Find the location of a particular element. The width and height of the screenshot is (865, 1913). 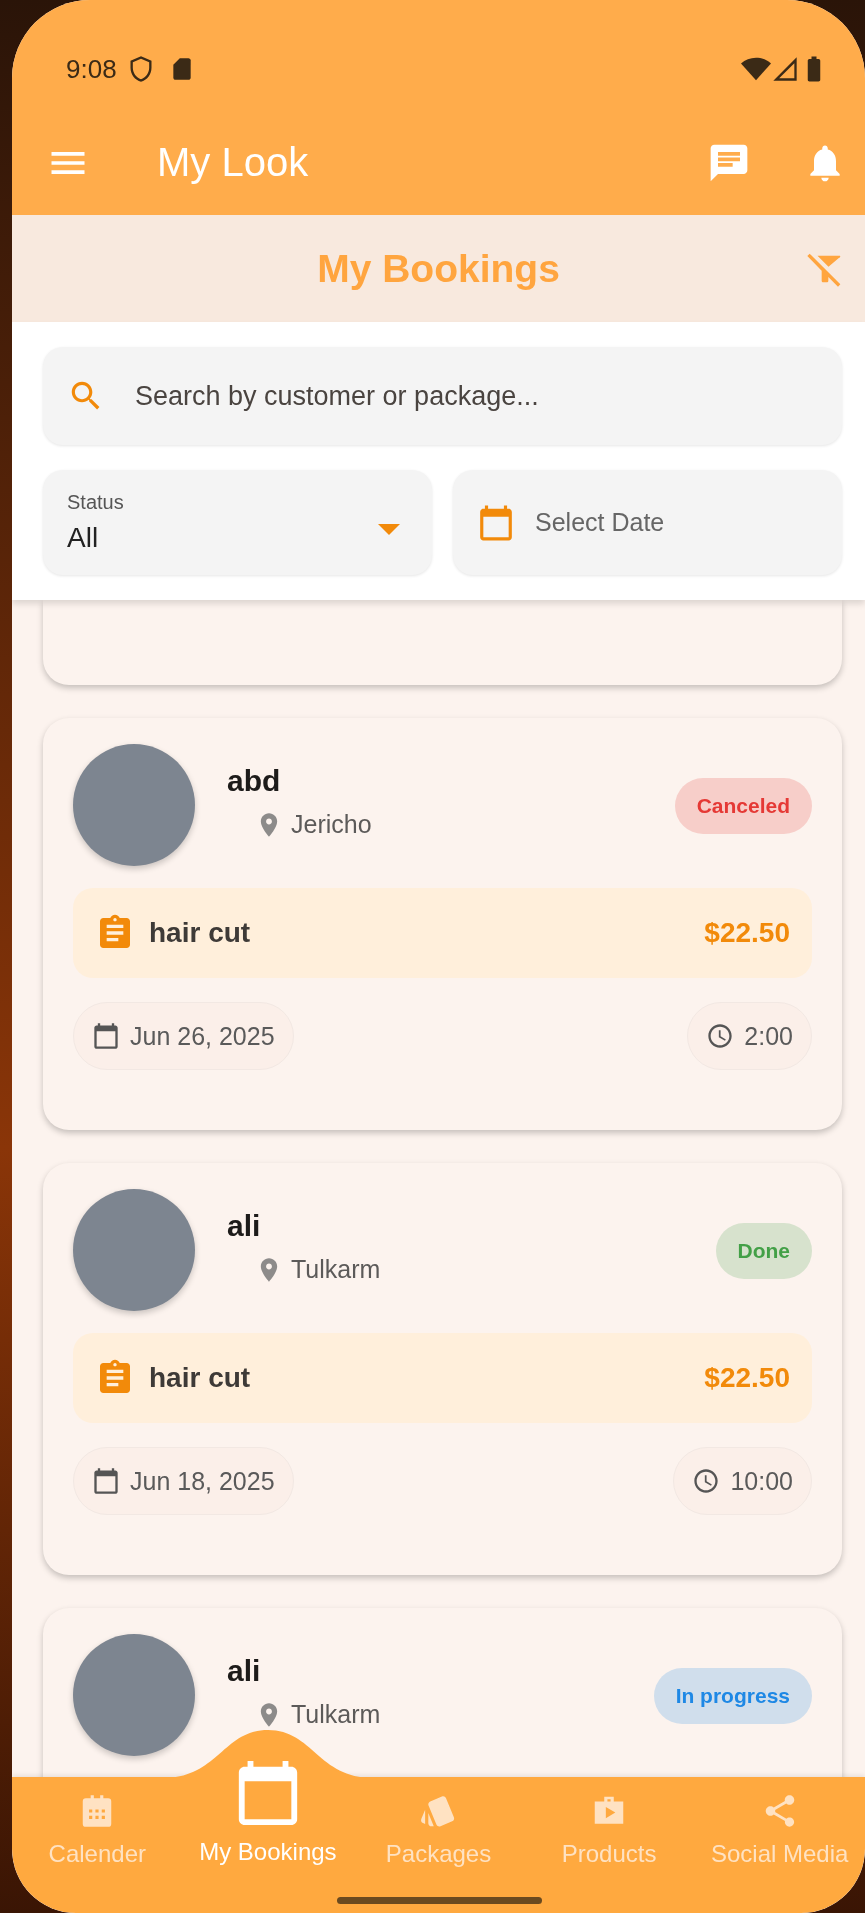

app-title: My Look is located at coordinates (233, 162).